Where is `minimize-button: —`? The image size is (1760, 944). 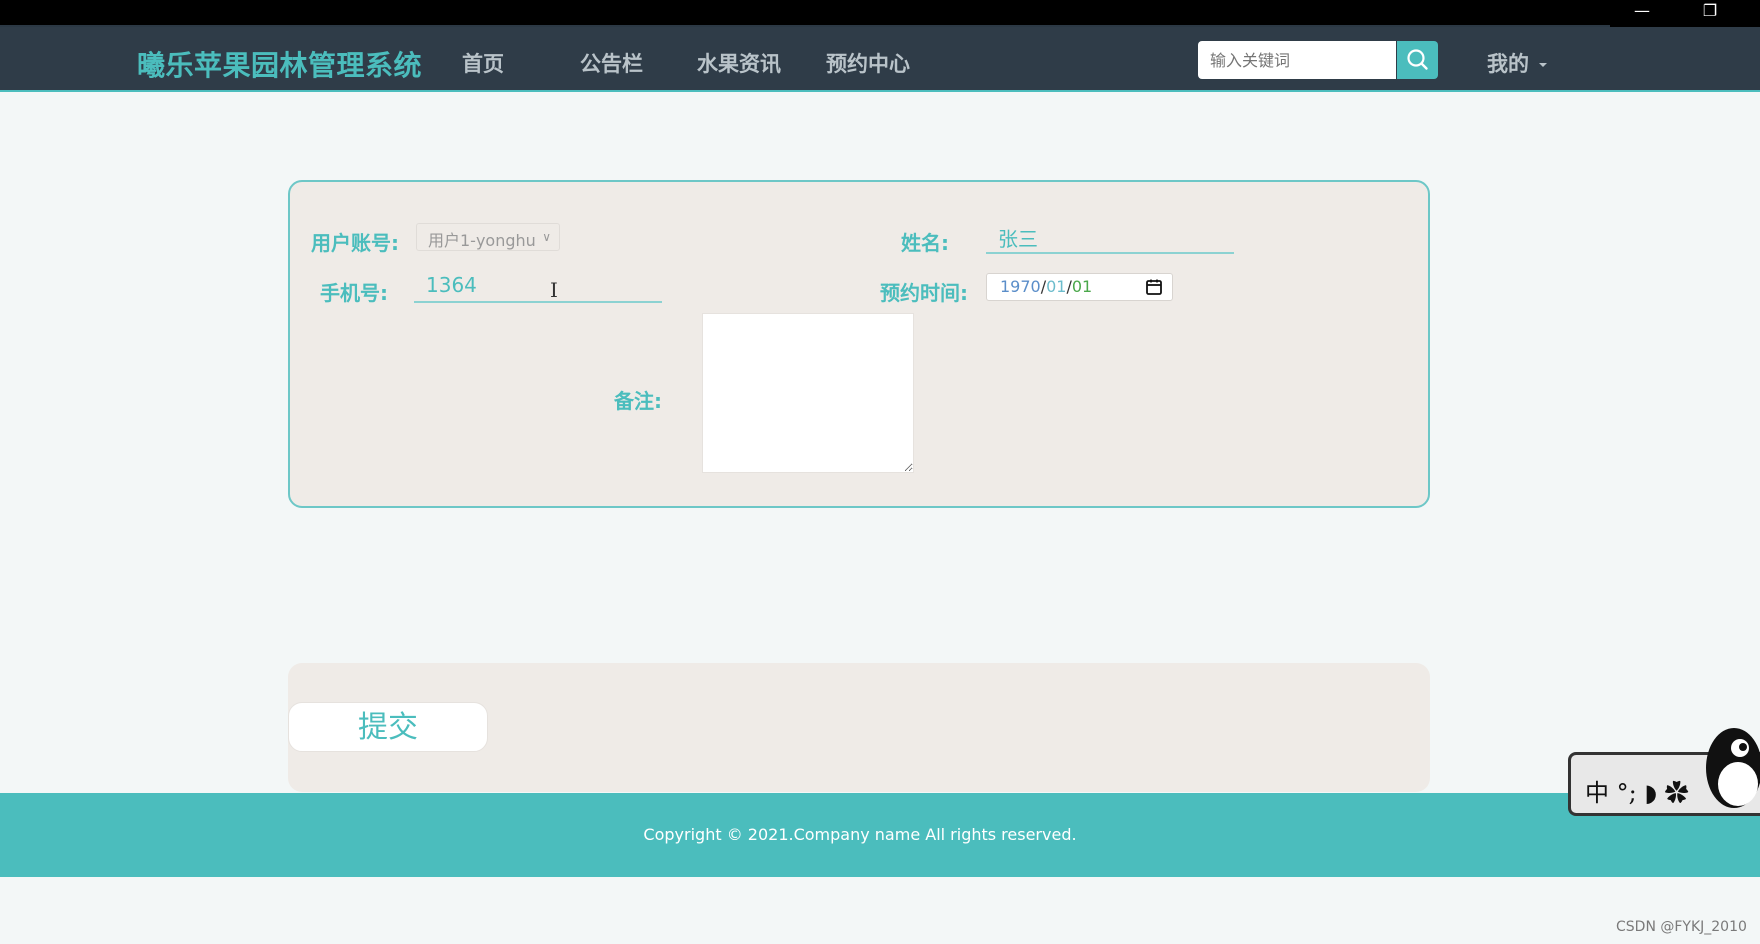
minimize-button: — is located at coordinates (1642, 13).